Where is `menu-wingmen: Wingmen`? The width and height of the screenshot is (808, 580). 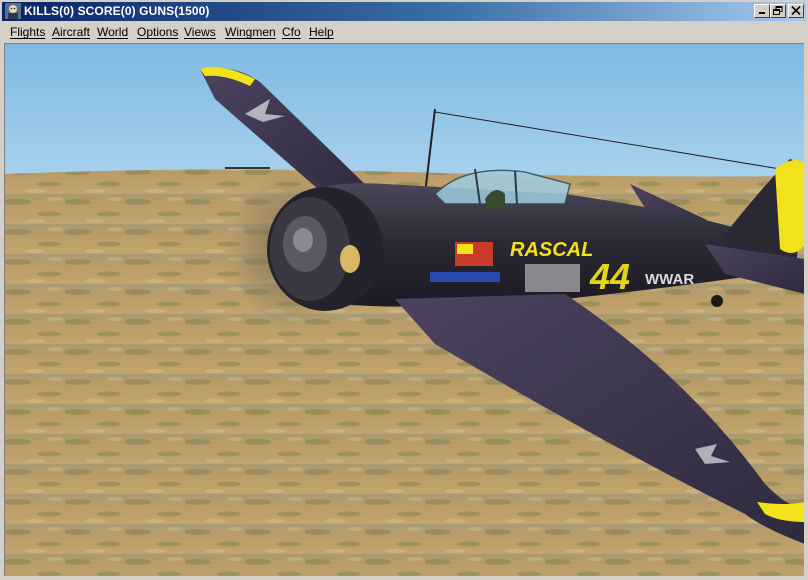
menu-wingmen: Wingmen is located at coordinates (250, 32).